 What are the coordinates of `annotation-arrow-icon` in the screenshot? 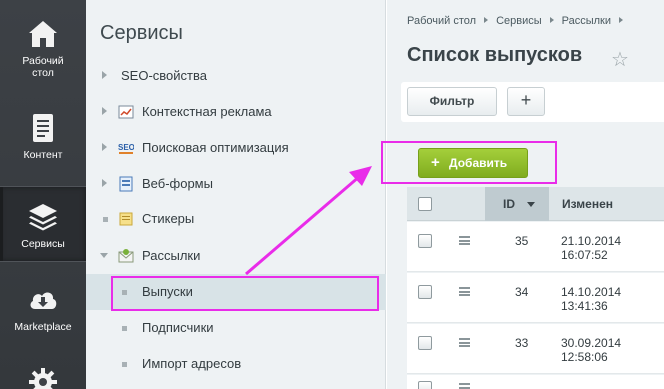 It's located at (308, 221).